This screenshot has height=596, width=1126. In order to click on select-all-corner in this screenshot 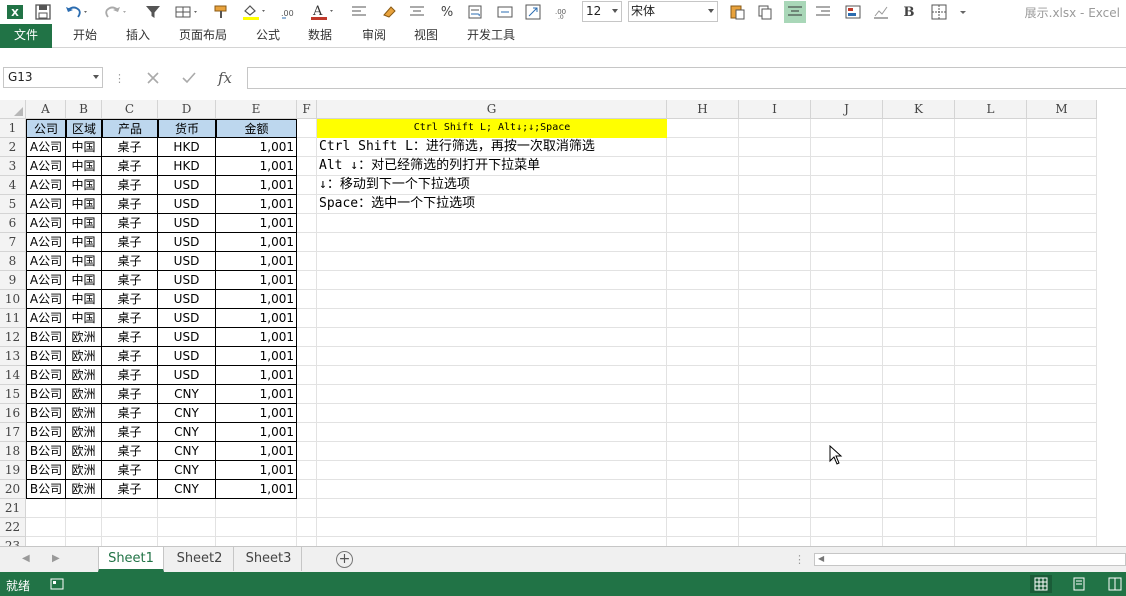, I will do `click(13, 109)`.